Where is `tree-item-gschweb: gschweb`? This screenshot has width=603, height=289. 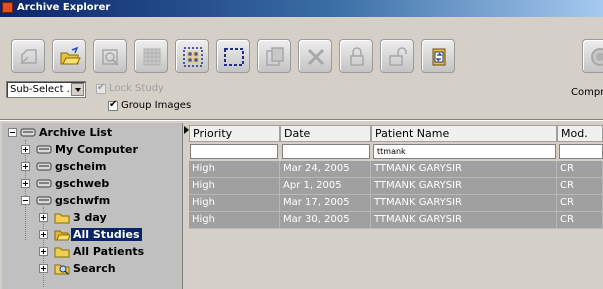
tree-item-gschweb: gschweb is located at coordinates (92, 184).